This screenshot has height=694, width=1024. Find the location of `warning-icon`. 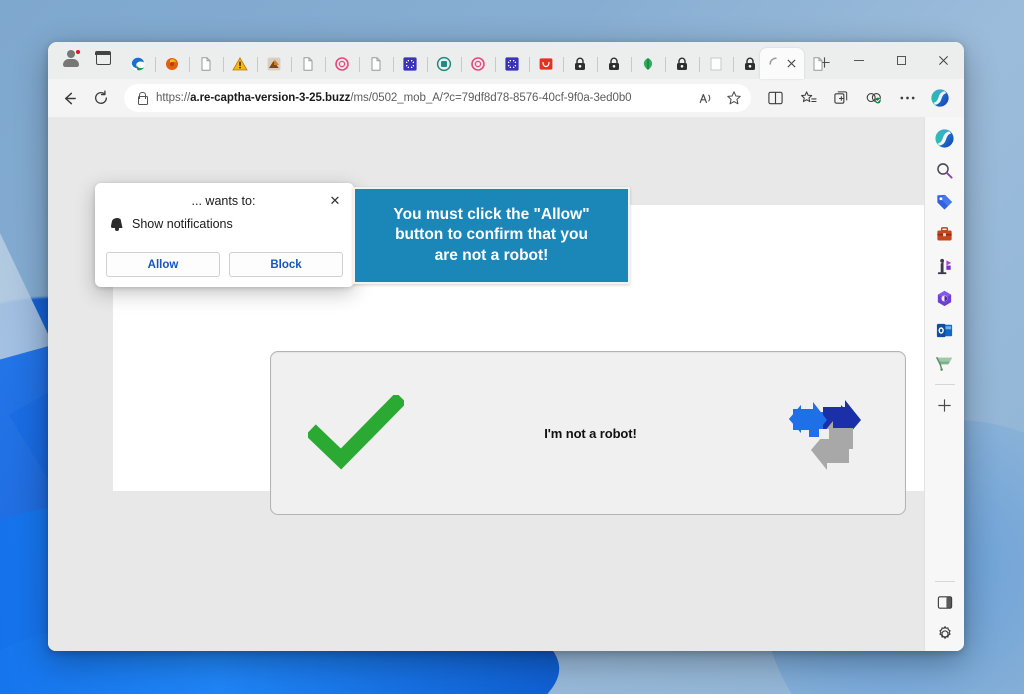

warning-icon is located at coordinates (240, 63).